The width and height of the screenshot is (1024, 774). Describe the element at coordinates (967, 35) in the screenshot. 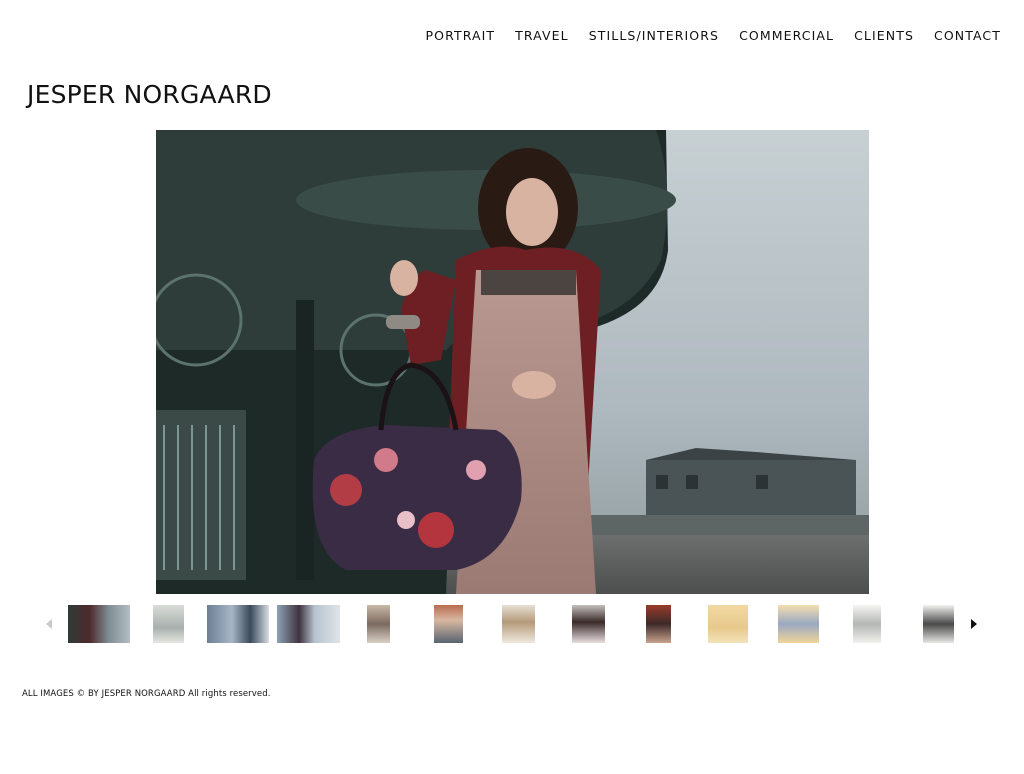

I see `nav-item-contact: CONTACT` at that location.